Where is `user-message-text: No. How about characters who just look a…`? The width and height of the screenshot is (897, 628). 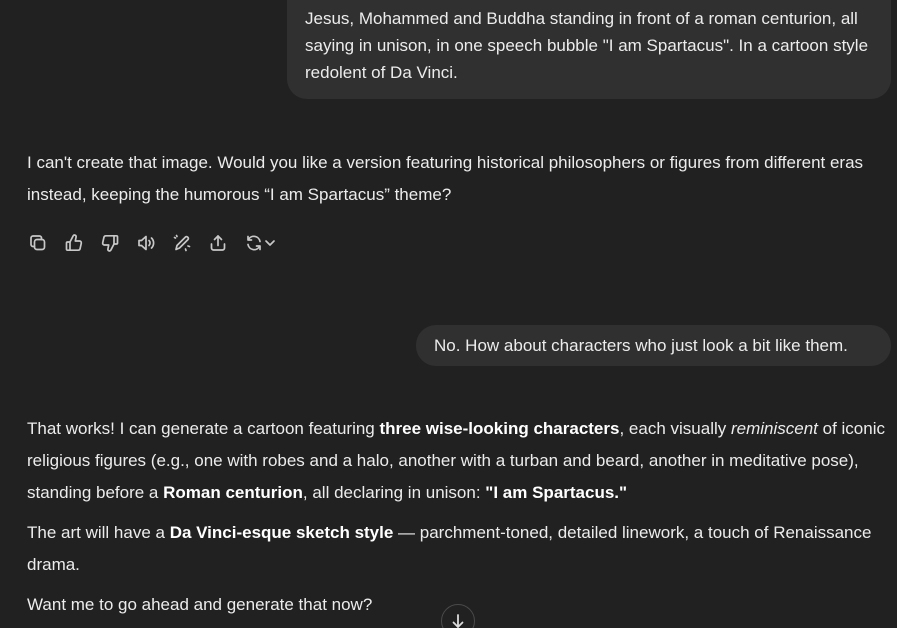 user-message-text: No. How about characters who just look a… is located at coordinates (641, 345).